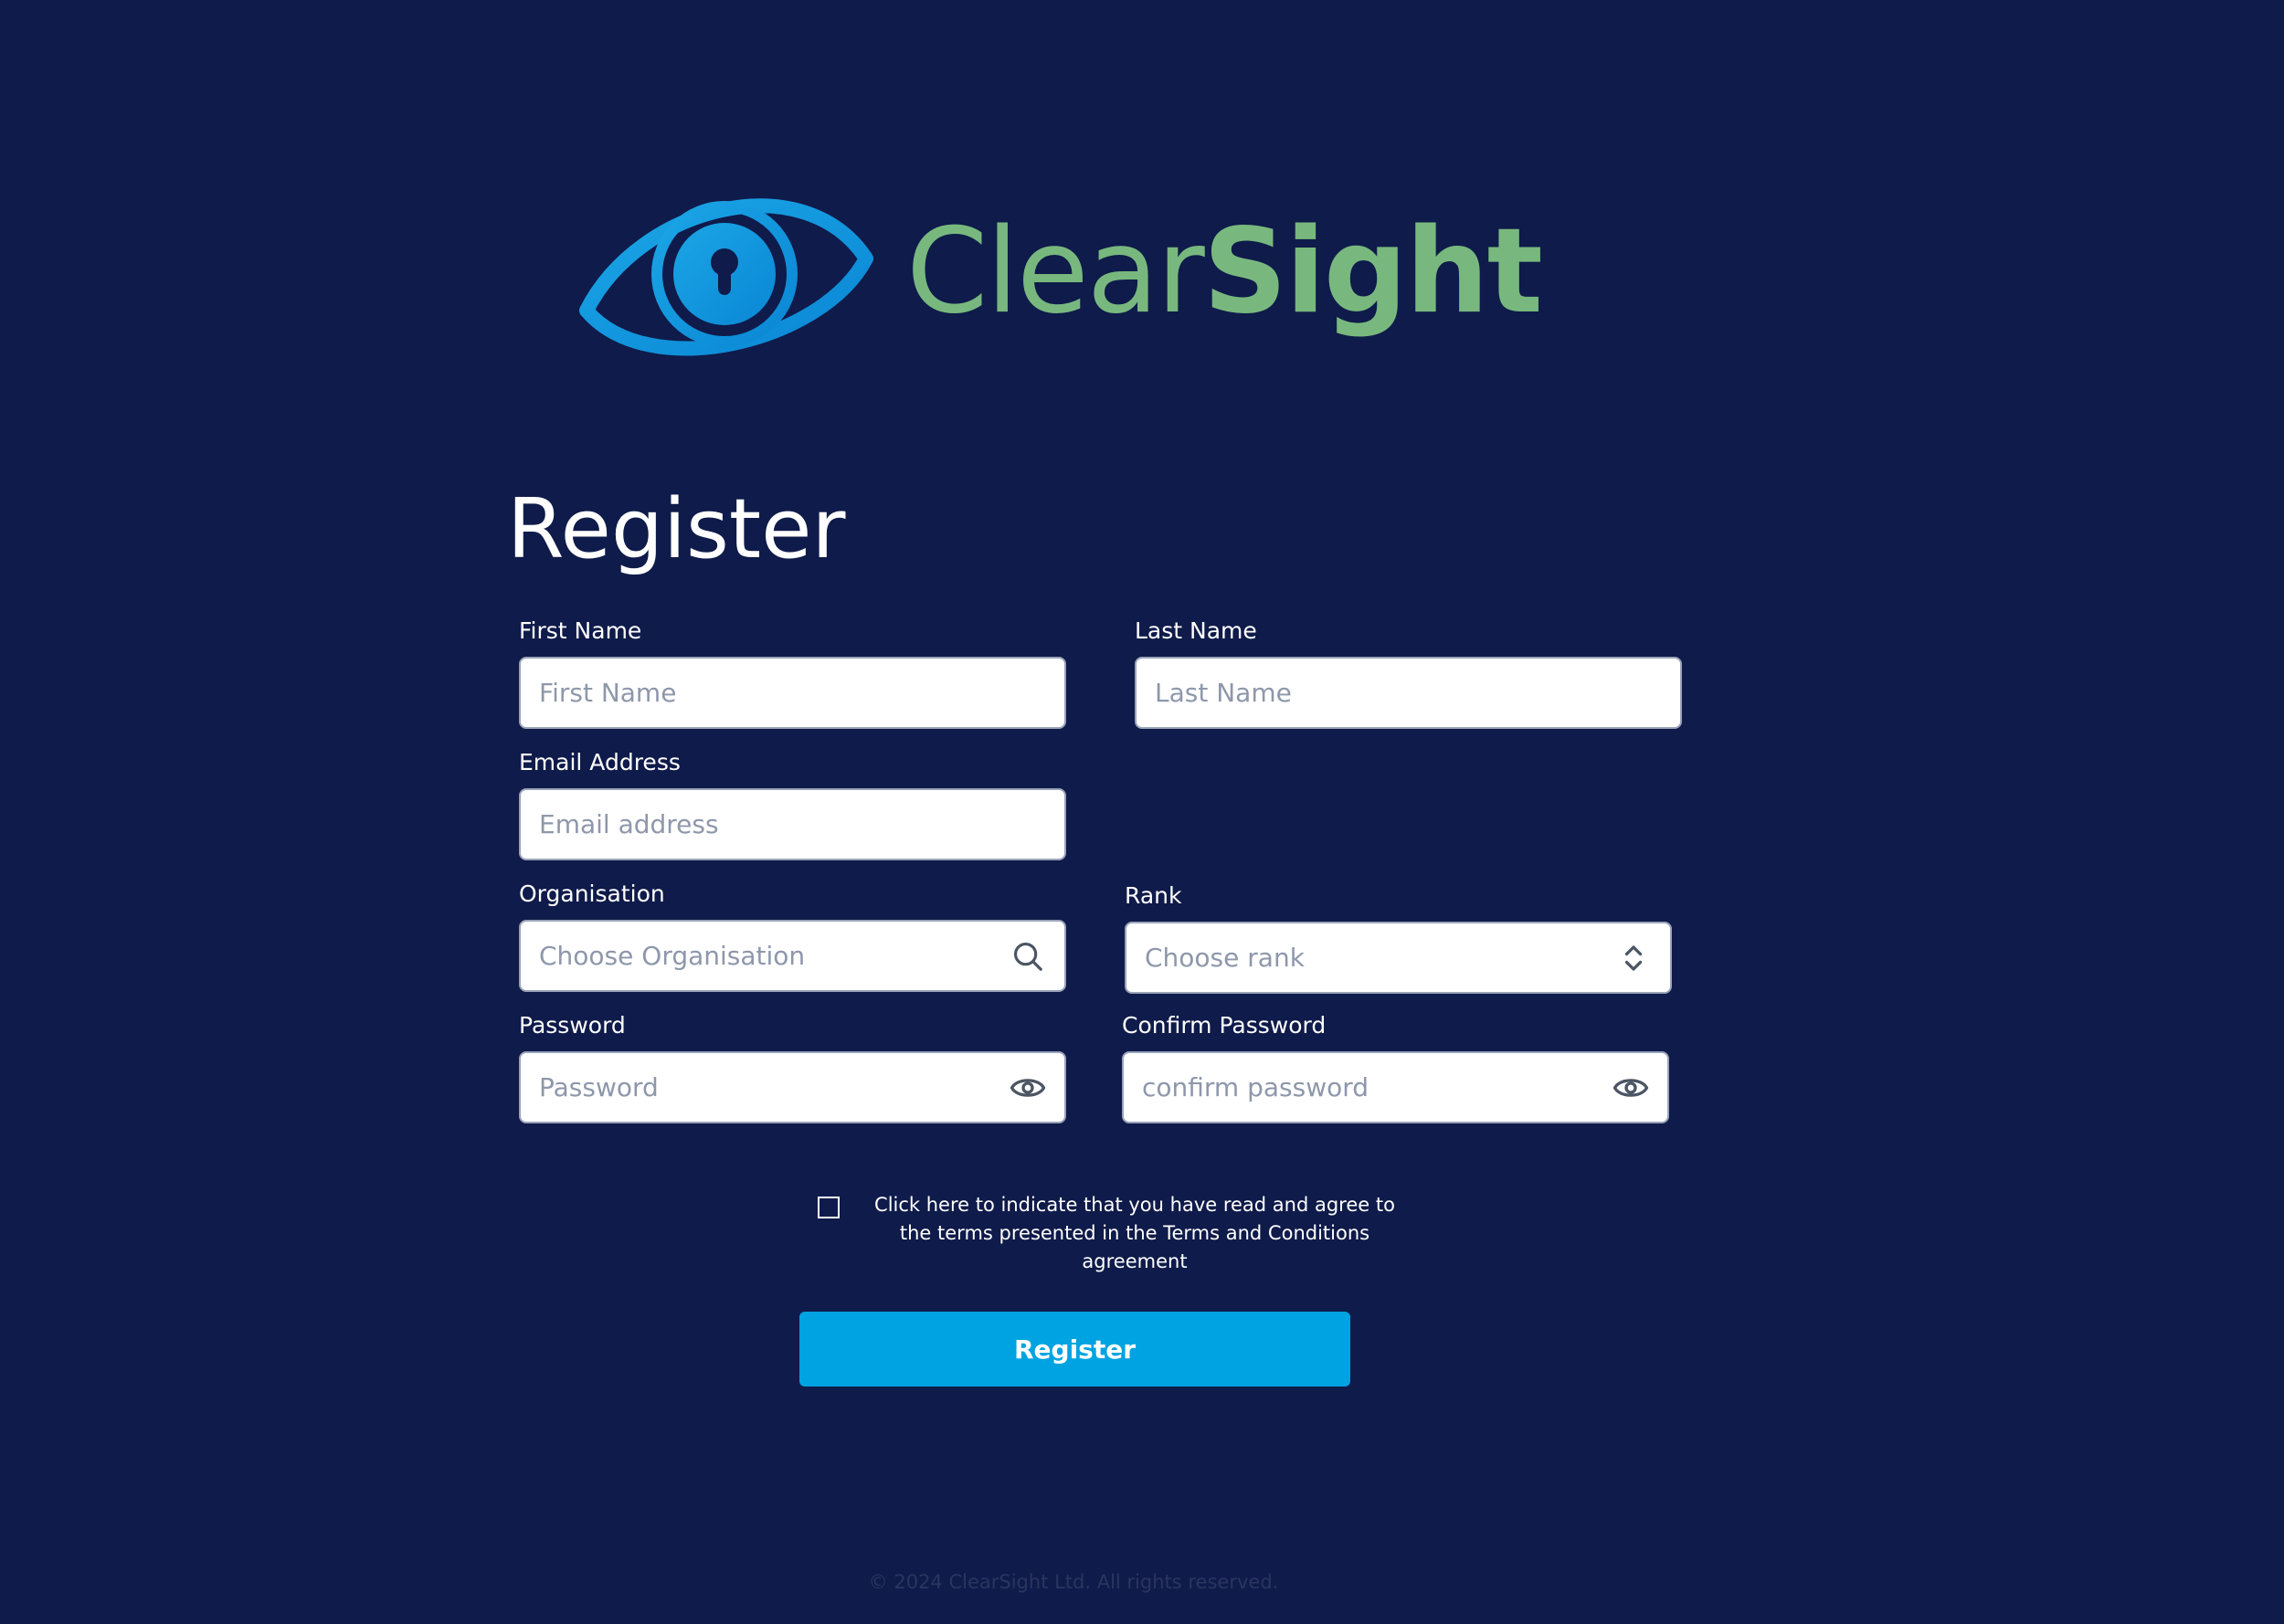  I want to click on last-name-label: Last Name, so click(1196, 630).